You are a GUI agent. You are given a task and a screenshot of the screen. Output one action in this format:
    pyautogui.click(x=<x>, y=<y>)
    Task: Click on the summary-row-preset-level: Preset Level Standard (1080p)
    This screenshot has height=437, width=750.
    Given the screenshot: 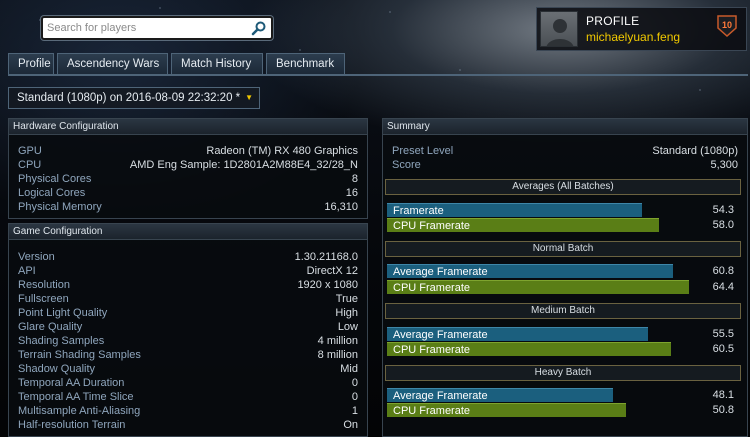 What is the action you would take?
    pyautogui.click(x=565, y=151)
    